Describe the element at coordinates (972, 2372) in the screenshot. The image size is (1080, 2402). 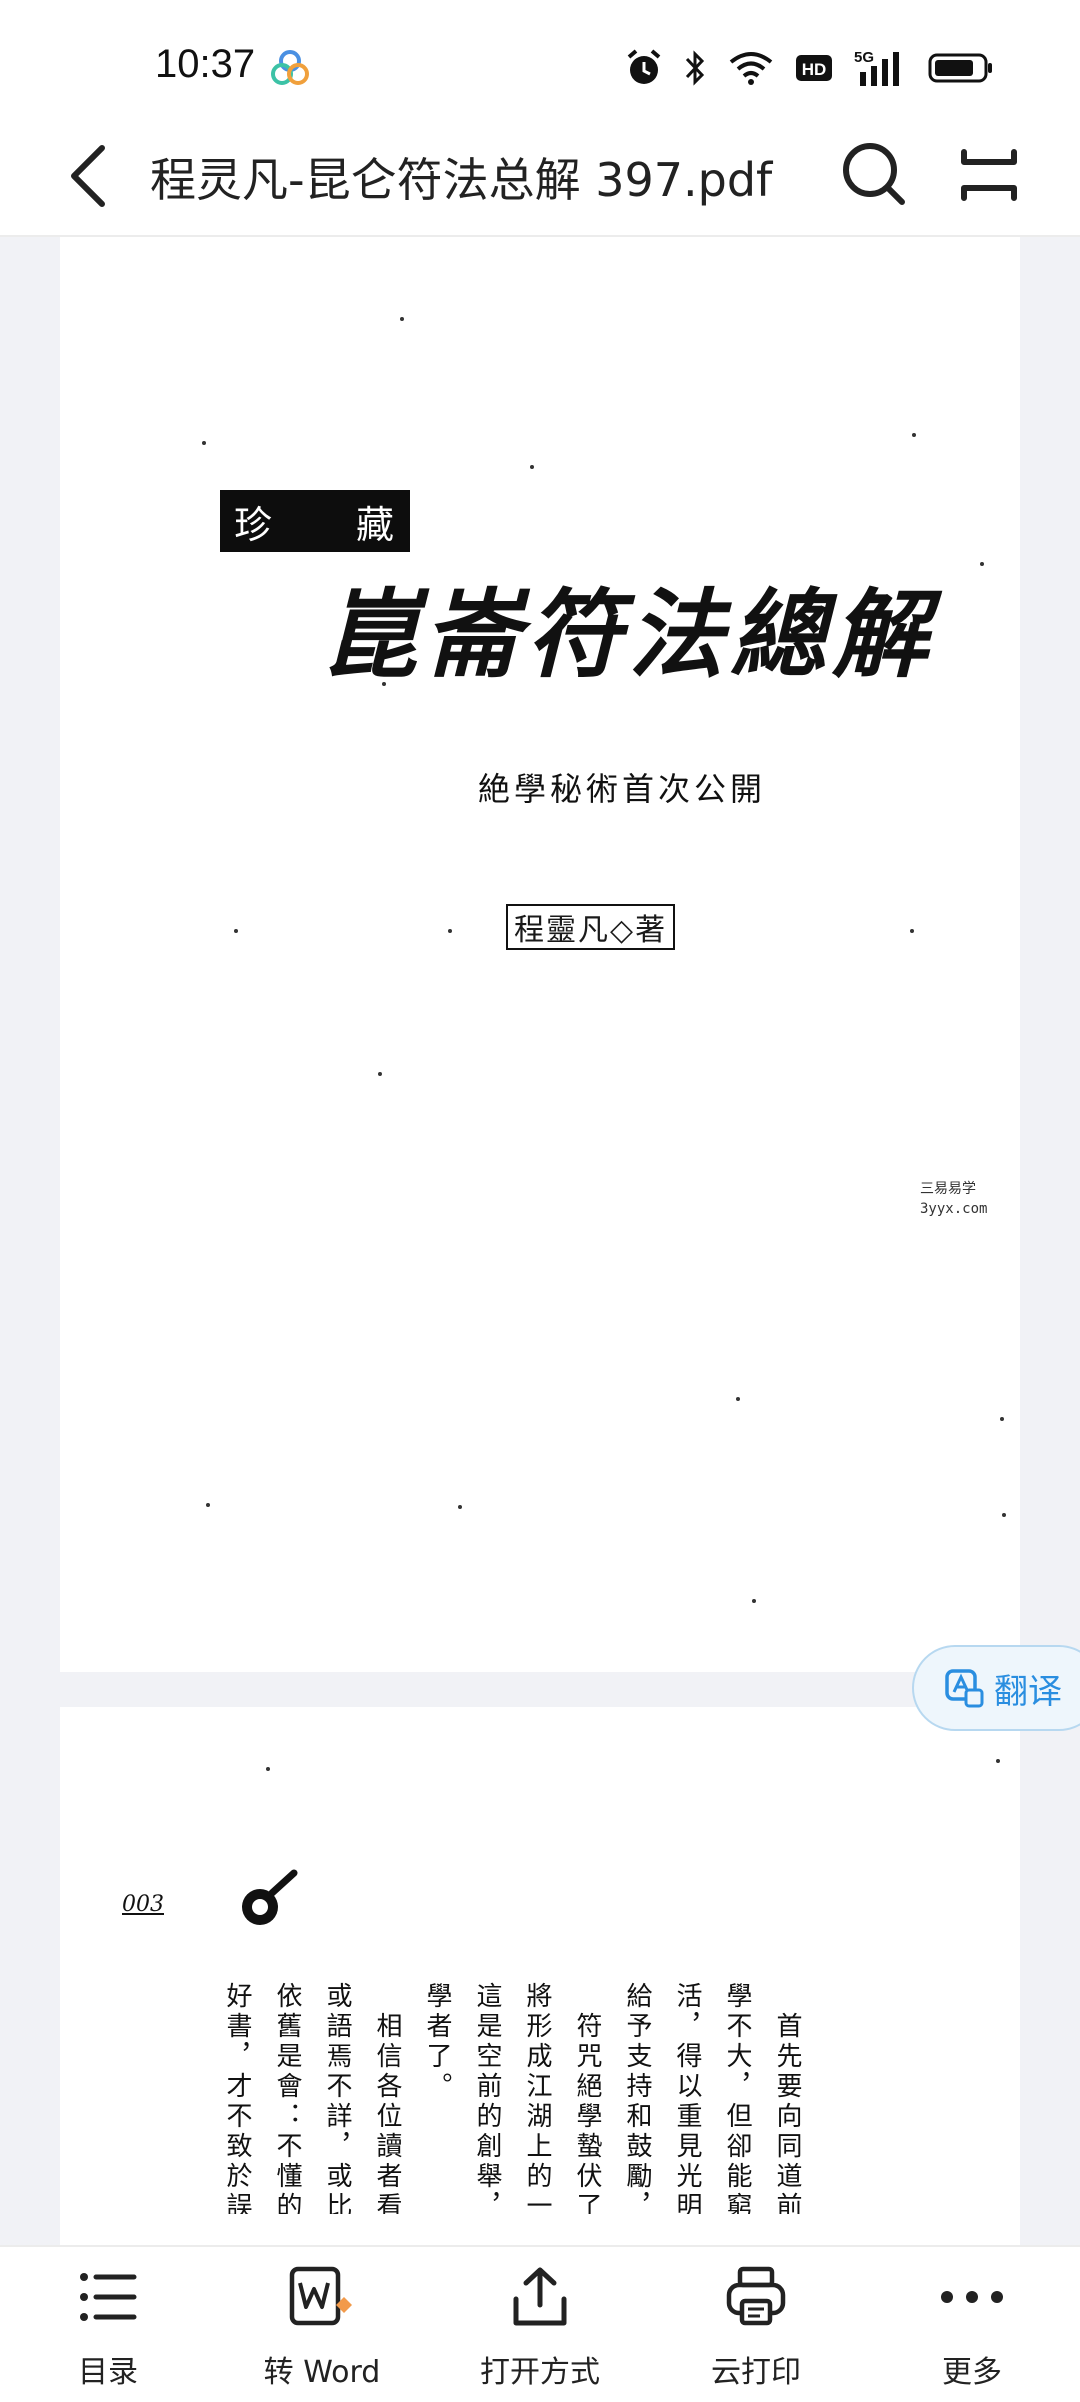
I see `toolbar-label: 更多` at that location.